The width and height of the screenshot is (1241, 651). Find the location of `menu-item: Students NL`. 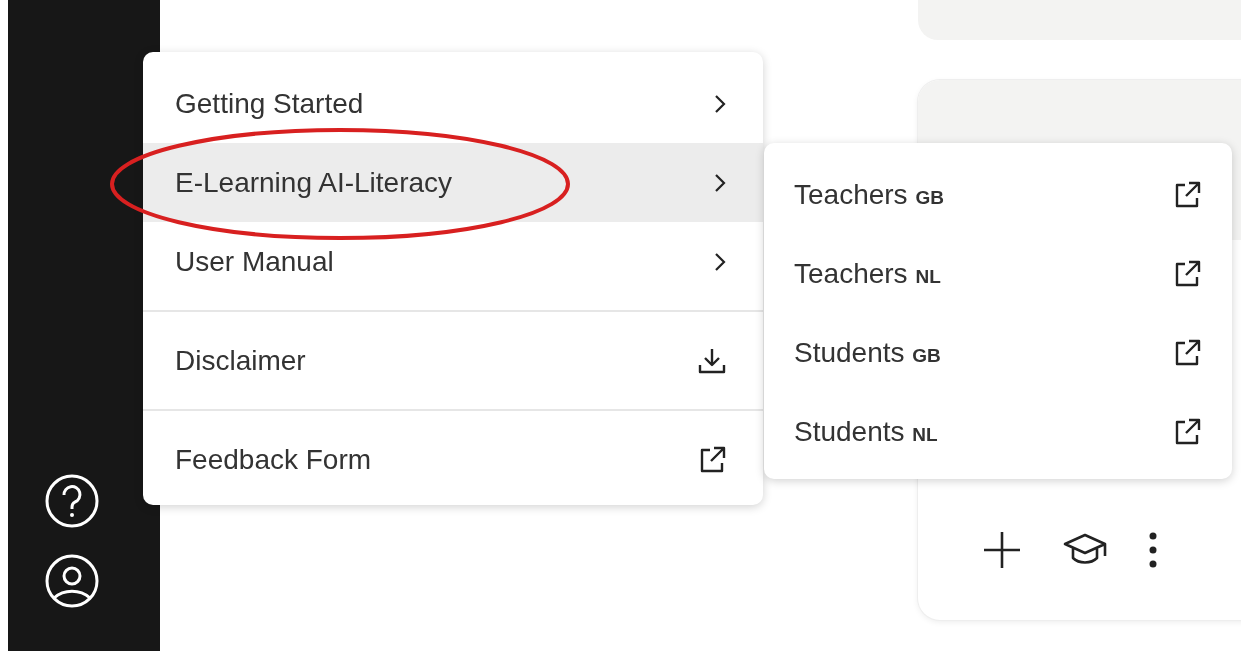

menu-item: Students NL is located at coordinates (998, 431).